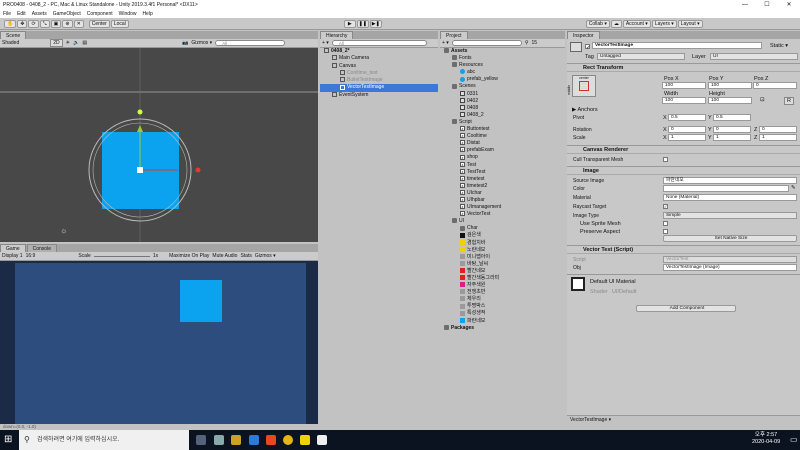  What do you see at coordinates (789, 101) in the screenshot?
I see `raw-edit-button: R` at bounding box center [789, 101].